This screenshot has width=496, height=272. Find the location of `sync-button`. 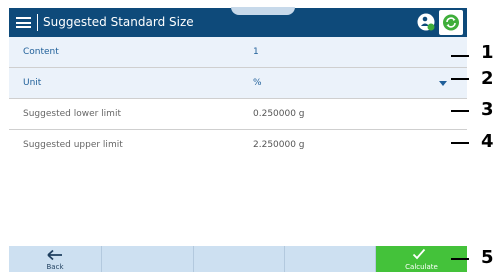

sync-button is located at coordinates (451, 22).